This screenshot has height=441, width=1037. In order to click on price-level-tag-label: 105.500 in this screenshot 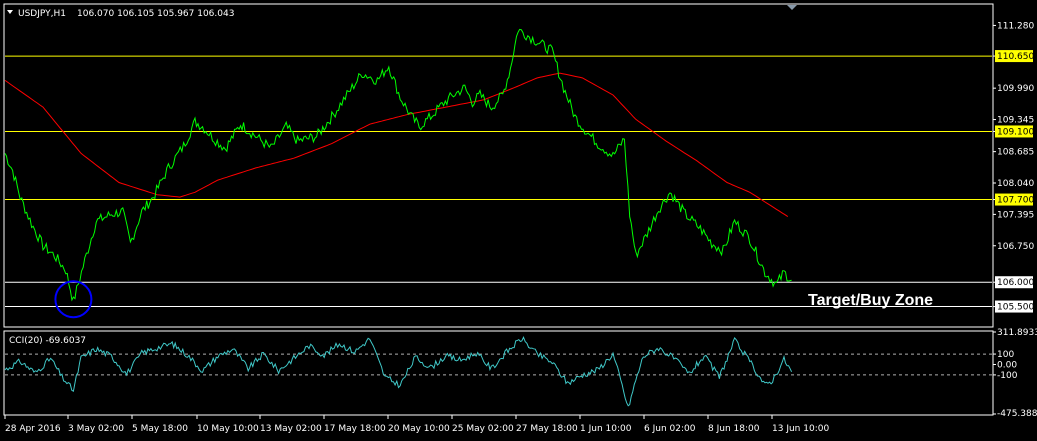, I will do `click(1015, 308)`.